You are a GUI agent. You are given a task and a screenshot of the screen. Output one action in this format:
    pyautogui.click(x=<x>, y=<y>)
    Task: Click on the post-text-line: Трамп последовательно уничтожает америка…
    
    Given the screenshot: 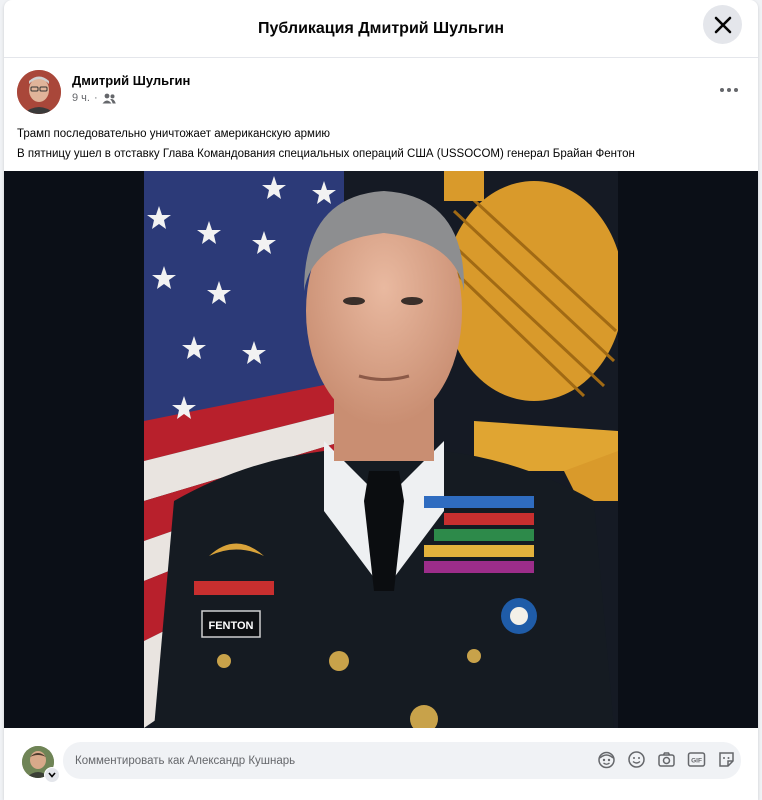 What is the action you would take?
    pyautogui.click(x=174, y=134)
    